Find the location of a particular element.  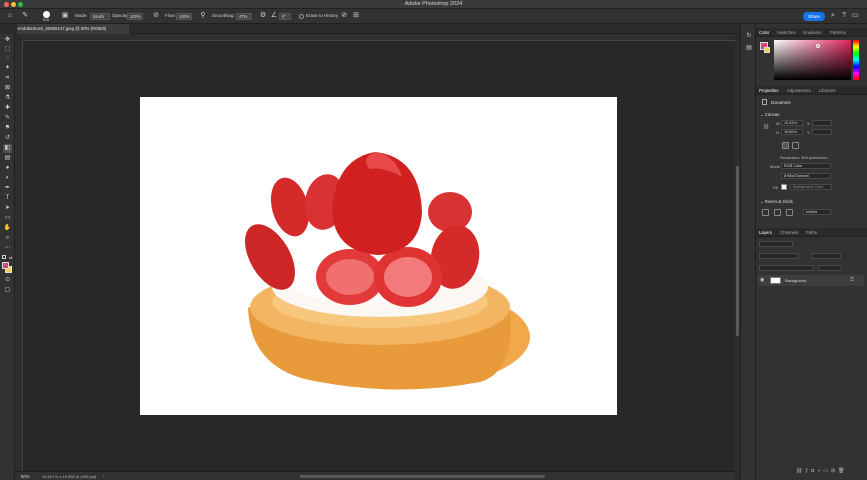

vertical-ruler is located at coordinates (19, 256).